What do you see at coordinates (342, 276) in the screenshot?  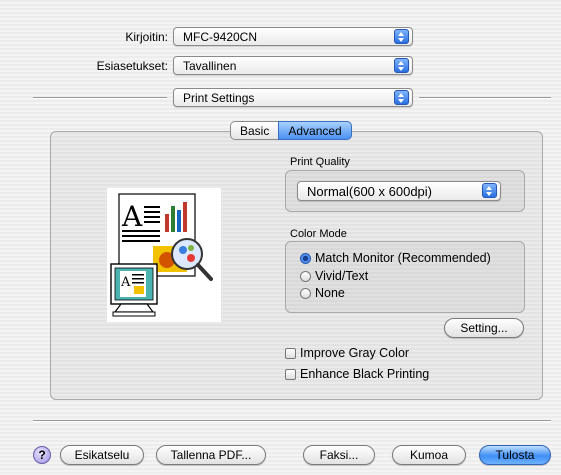 I see `radio-vivid-text-label: Vivid/Text` at bounding box center [342, 276].